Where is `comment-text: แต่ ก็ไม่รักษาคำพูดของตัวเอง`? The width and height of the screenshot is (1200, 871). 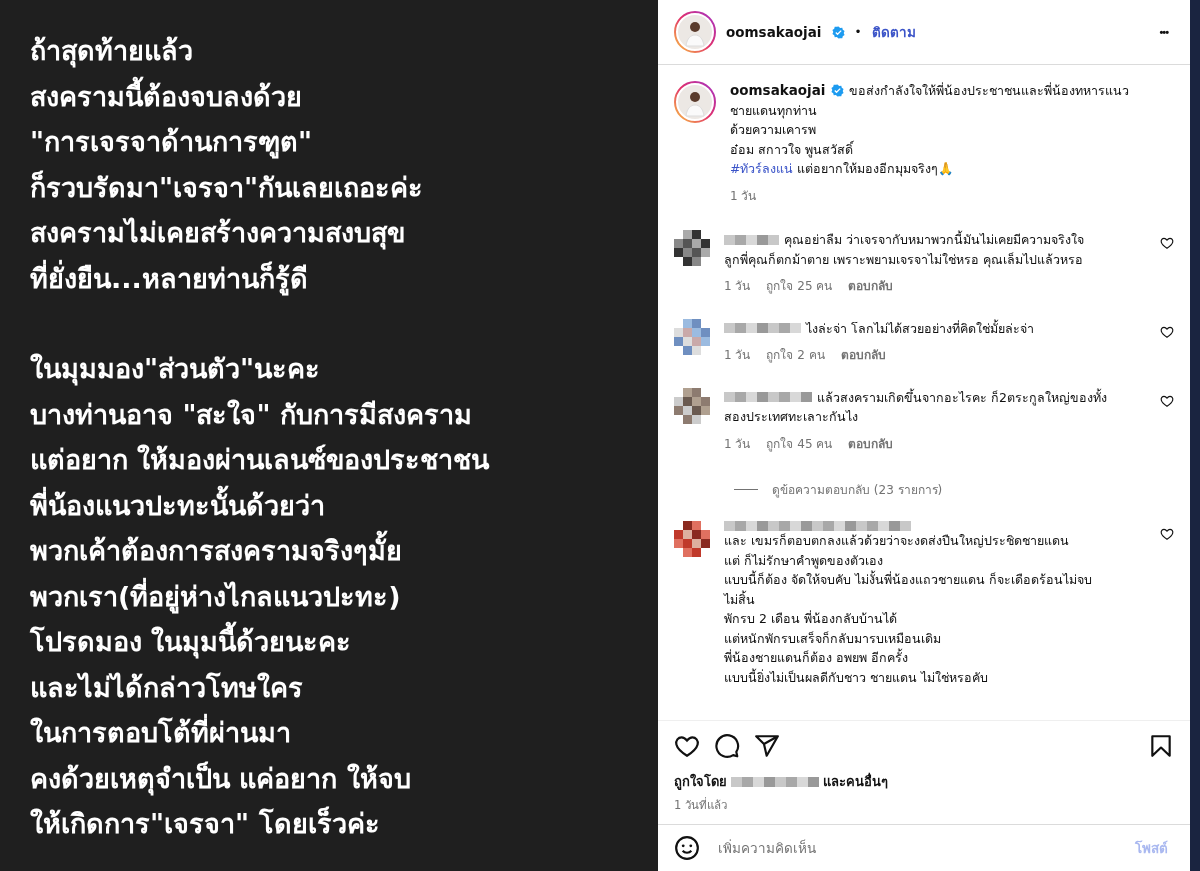
comment-text: แต่ ก็ไม่รักษาคำพูดของตัวเอง is located at coordinates (804, 560).